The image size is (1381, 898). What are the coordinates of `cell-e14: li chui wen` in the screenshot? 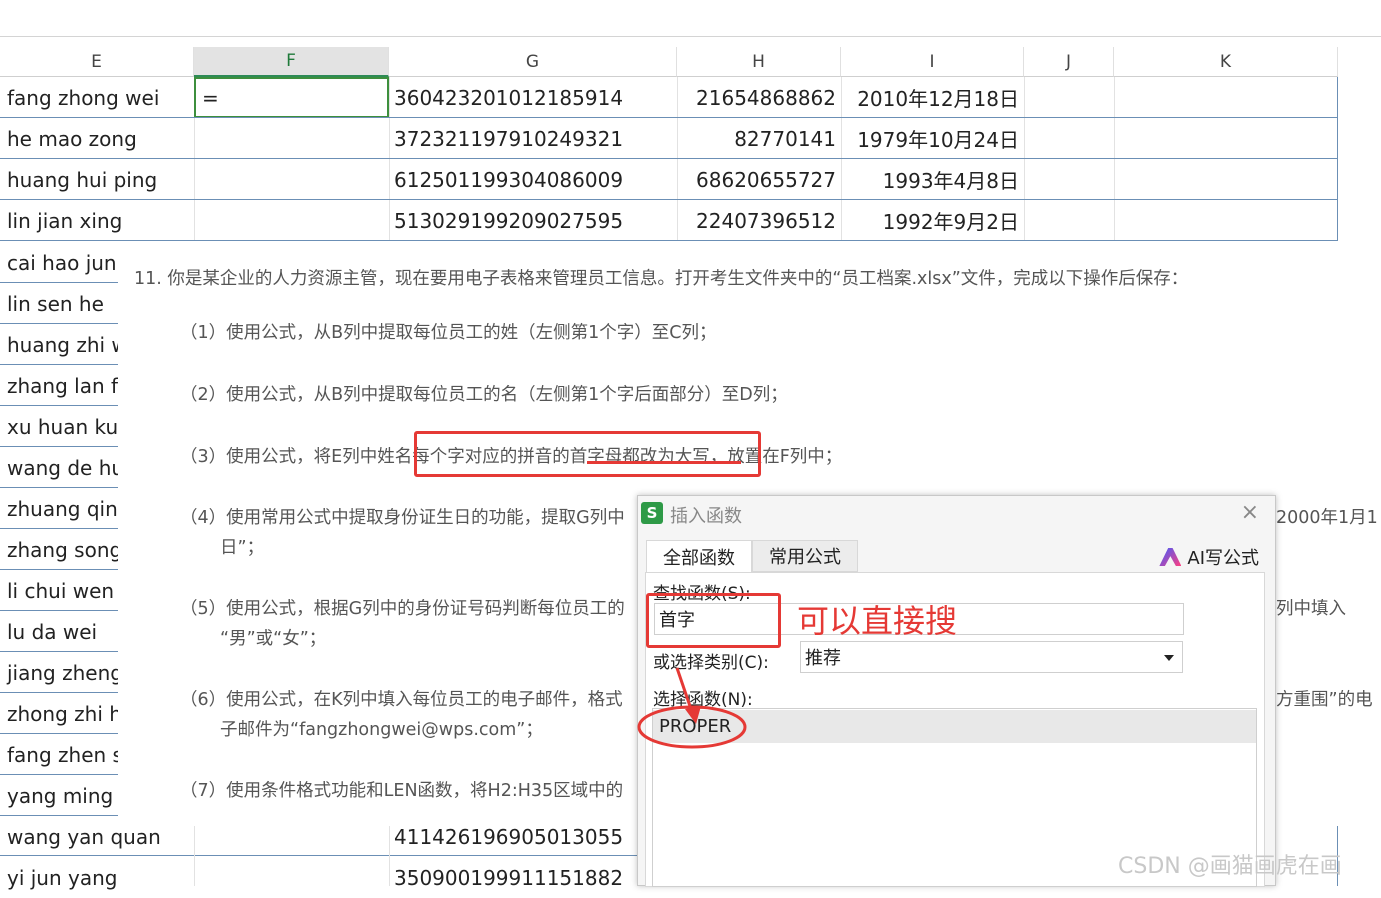 It's located at (60, 590).